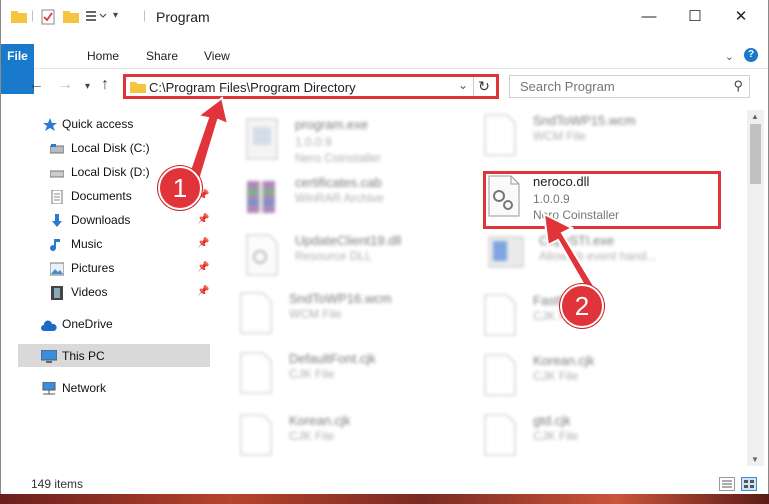  Describe the element at coordinates (103, 56) in the screenshot. I see `tab-home: Home` at that location.